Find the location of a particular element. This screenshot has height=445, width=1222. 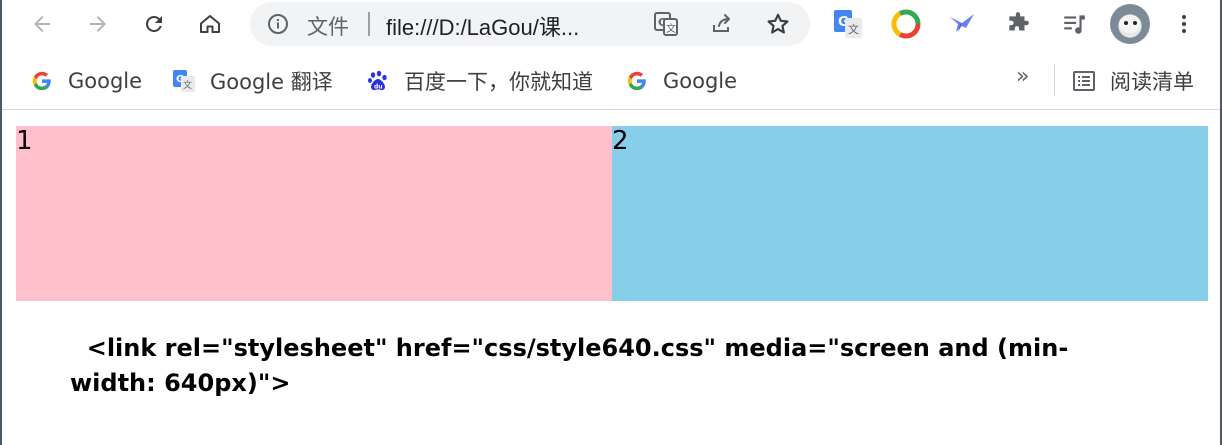

bookmark-google-1: Google is located at coordinates (86, 81).